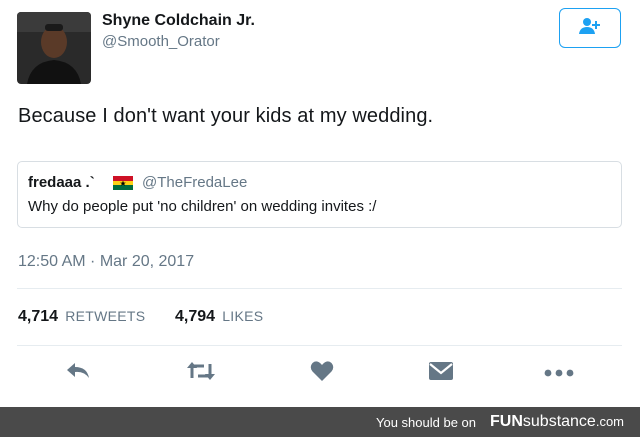 The height and width of the screenshot is (437, 640). I want to click on retweets-label: RETWEETS, so click(105, 316).